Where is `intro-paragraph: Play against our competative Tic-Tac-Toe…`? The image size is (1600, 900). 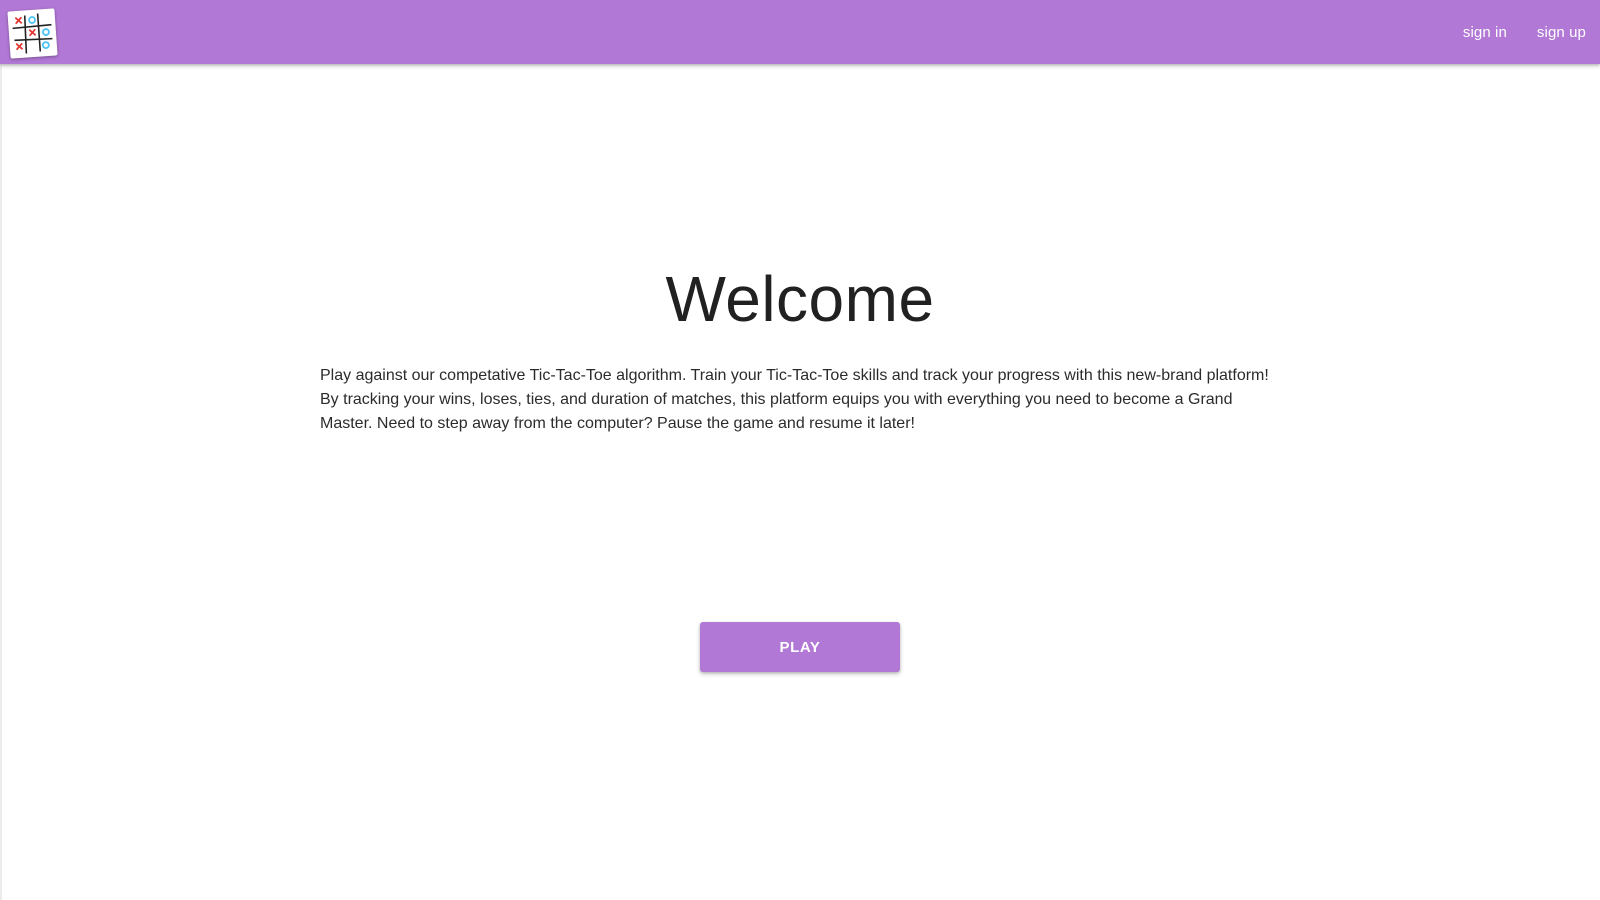
intro-paragraph: Play against our competative Tic-Tac-Toe… is located at coordinates (794, 399).